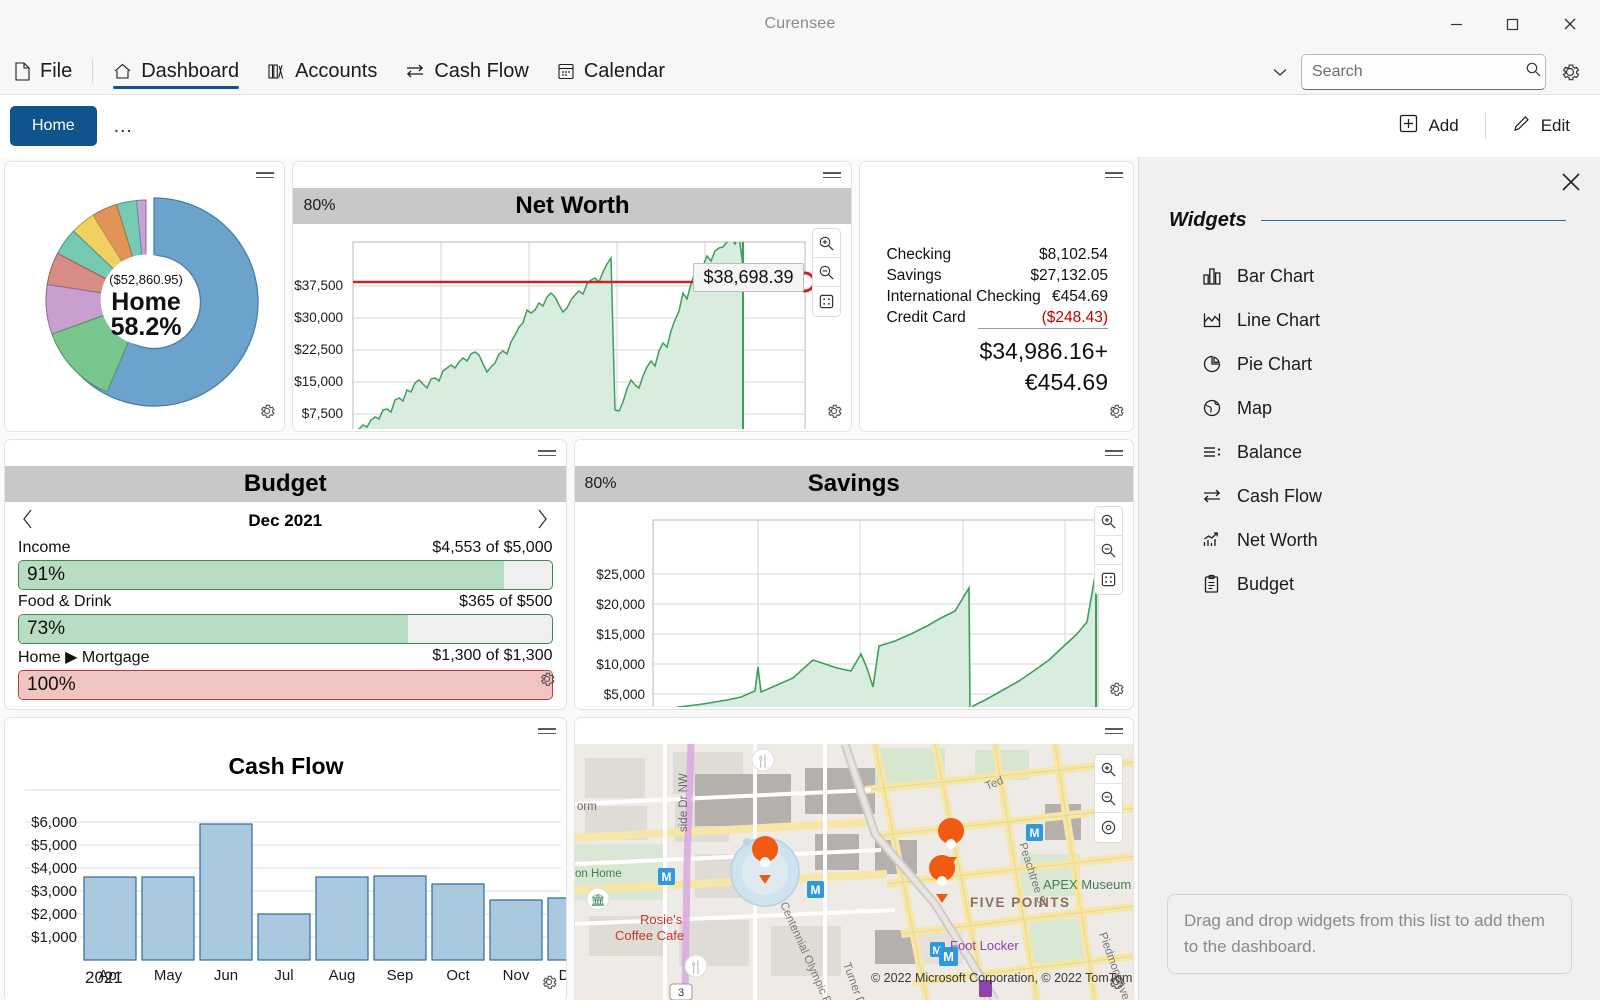 The width and height of the screenshot is (1600, 1000). What do you see at coordinates (748, 277) in the screenshot?
I see `net-worth-tooltip: $38,698.39` at bounding box center [748, 277].